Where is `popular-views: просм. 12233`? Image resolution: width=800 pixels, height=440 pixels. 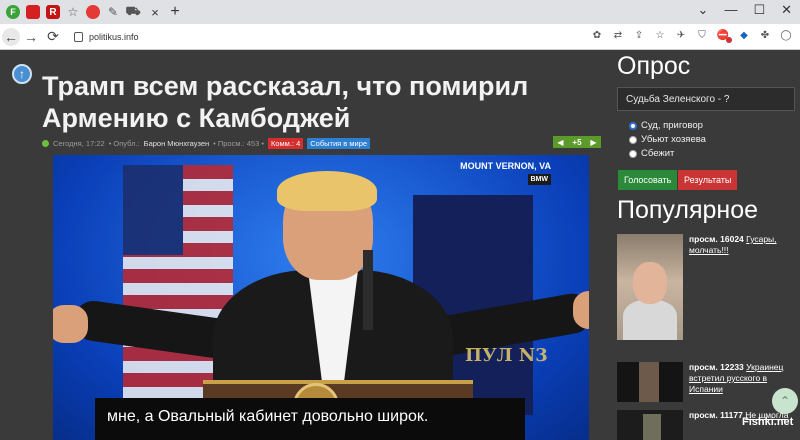
popular-views: просм. 12233 is located at coordinates (716, 367).